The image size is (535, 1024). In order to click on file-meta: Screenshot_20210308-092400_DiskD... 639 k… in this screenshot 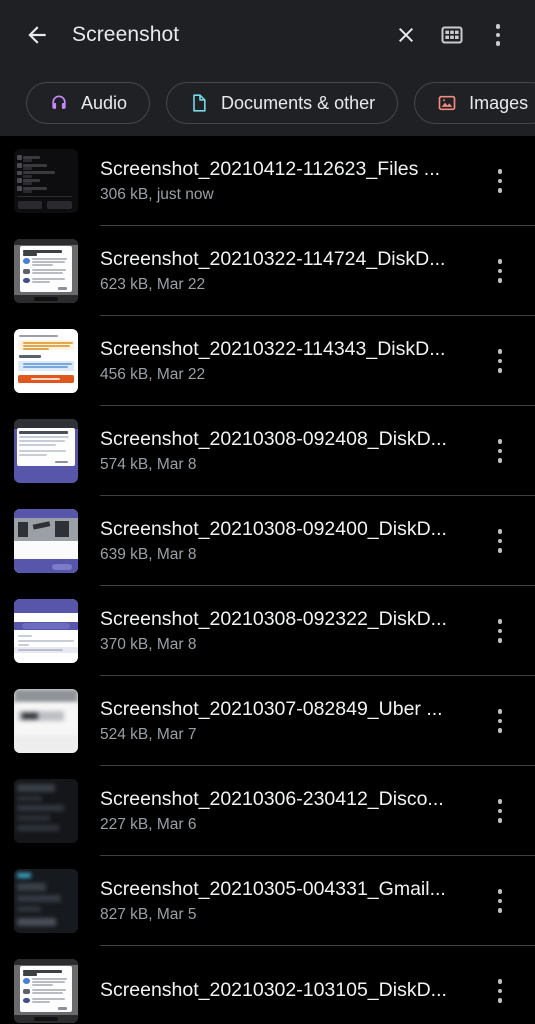, I will do `click(289, 541)`.